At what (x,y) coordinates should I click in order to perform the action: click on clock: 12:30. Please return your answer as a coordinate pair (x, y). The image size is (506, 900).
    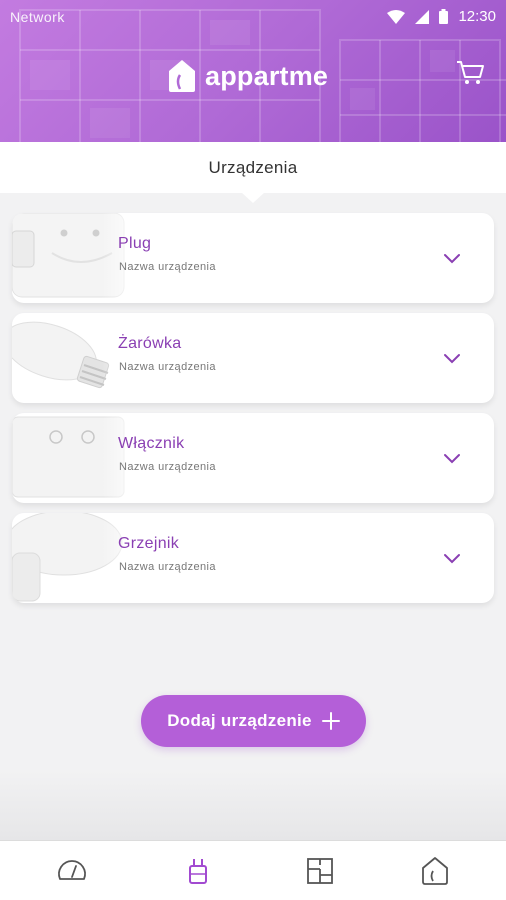
    Looking at the image, I should click on (477, 16).